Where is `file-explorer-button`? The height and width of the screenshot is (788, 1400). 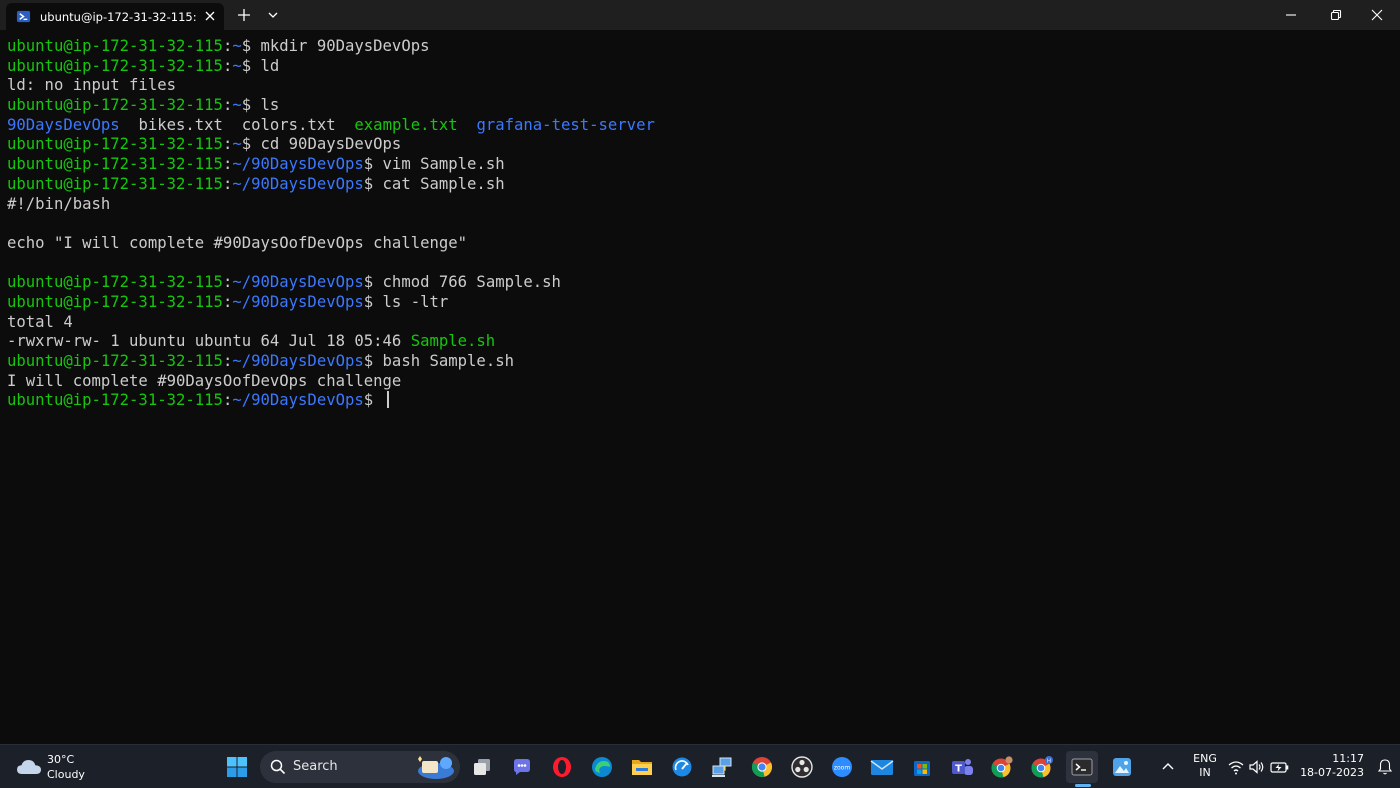
file-explorer-button is located at coordinates (642, 767).